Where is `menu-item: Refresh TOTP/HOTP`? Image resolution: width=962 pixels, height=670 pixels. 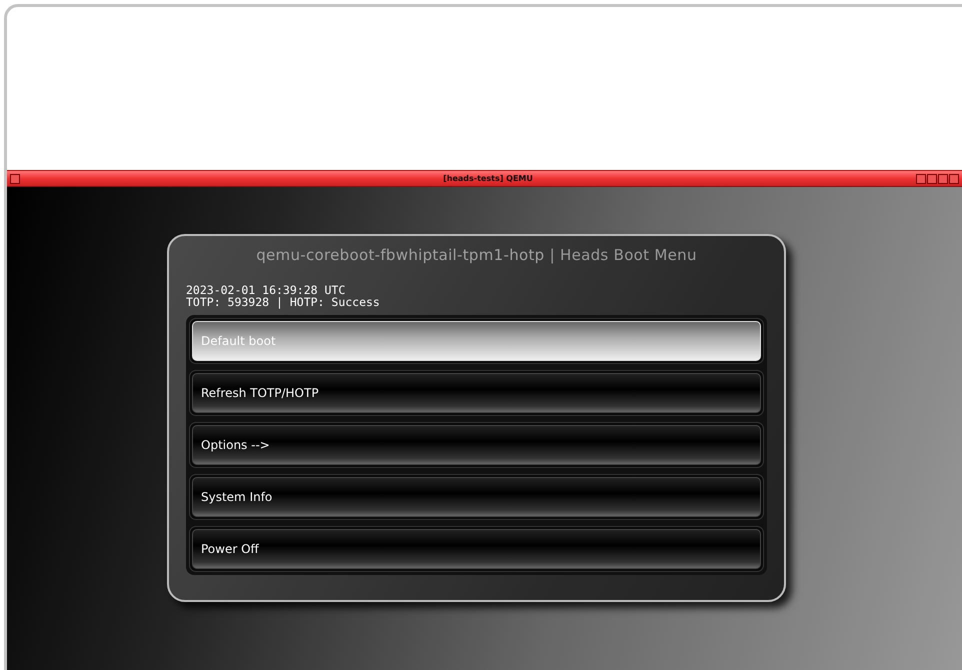 menu-item: Refresh TOTP/HOTP is located at coordinates (476, 393).